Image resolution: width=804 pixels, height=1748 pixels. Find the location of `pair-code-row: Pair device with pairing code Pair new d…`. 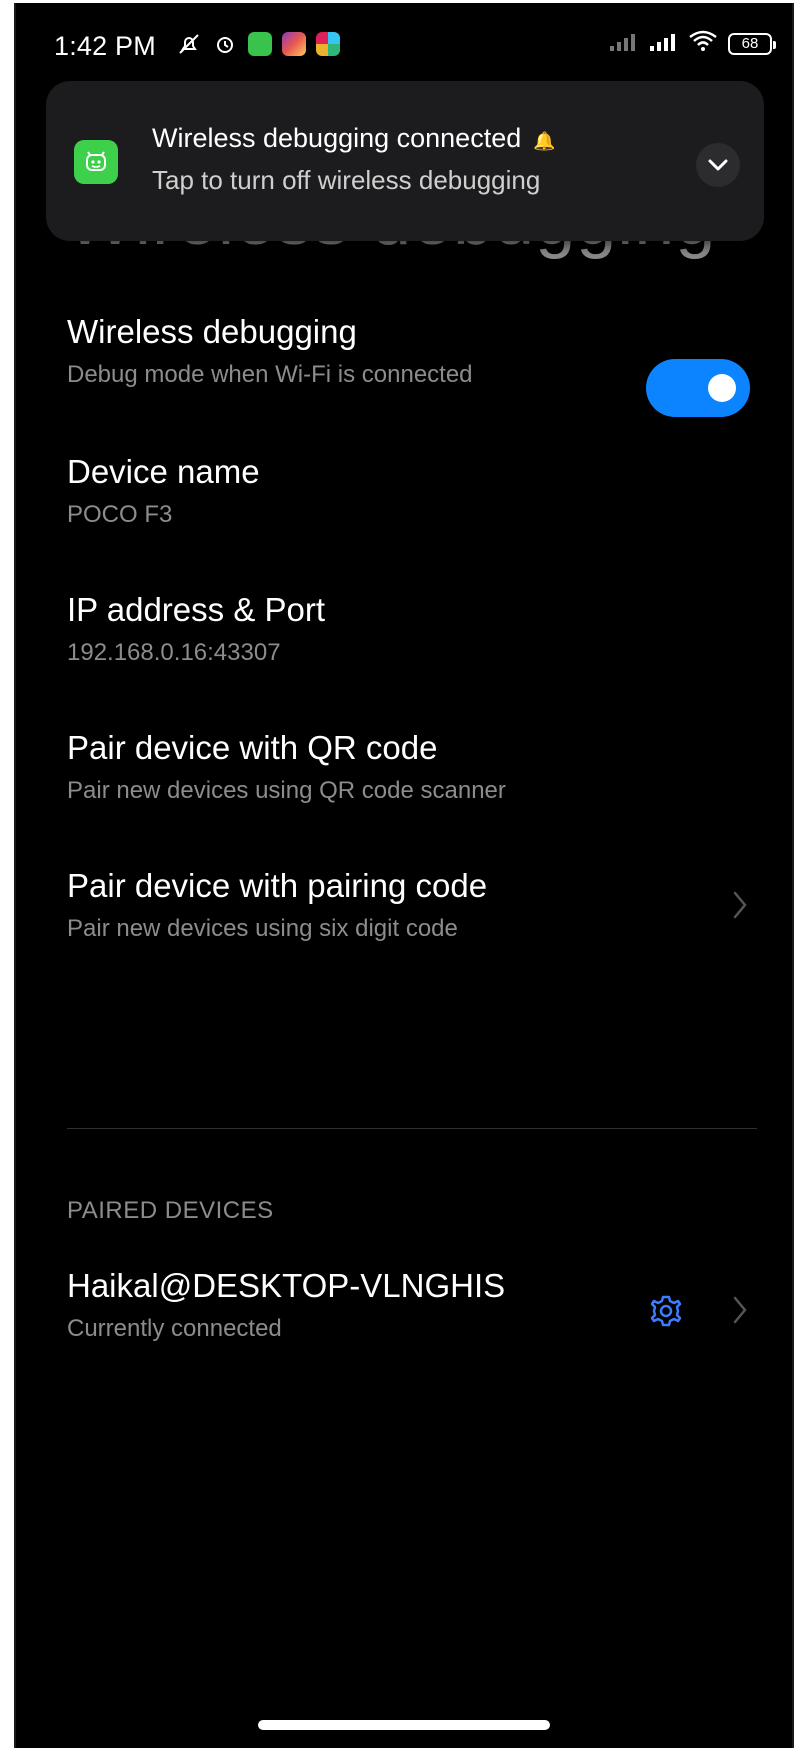

pair-code-row: Pair device with pairing code Pair new d… is located at coordinates (407, 905).